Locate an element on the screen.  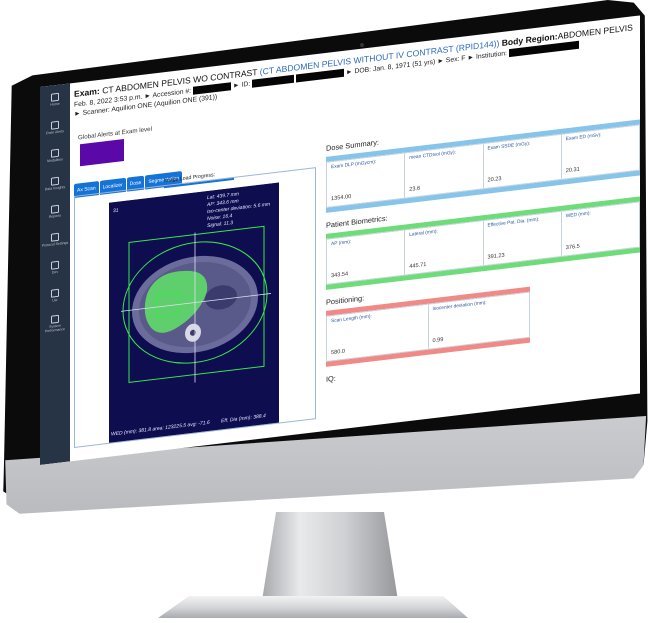
sidebar-item-label: Reports is located at coordinates (55, 215).